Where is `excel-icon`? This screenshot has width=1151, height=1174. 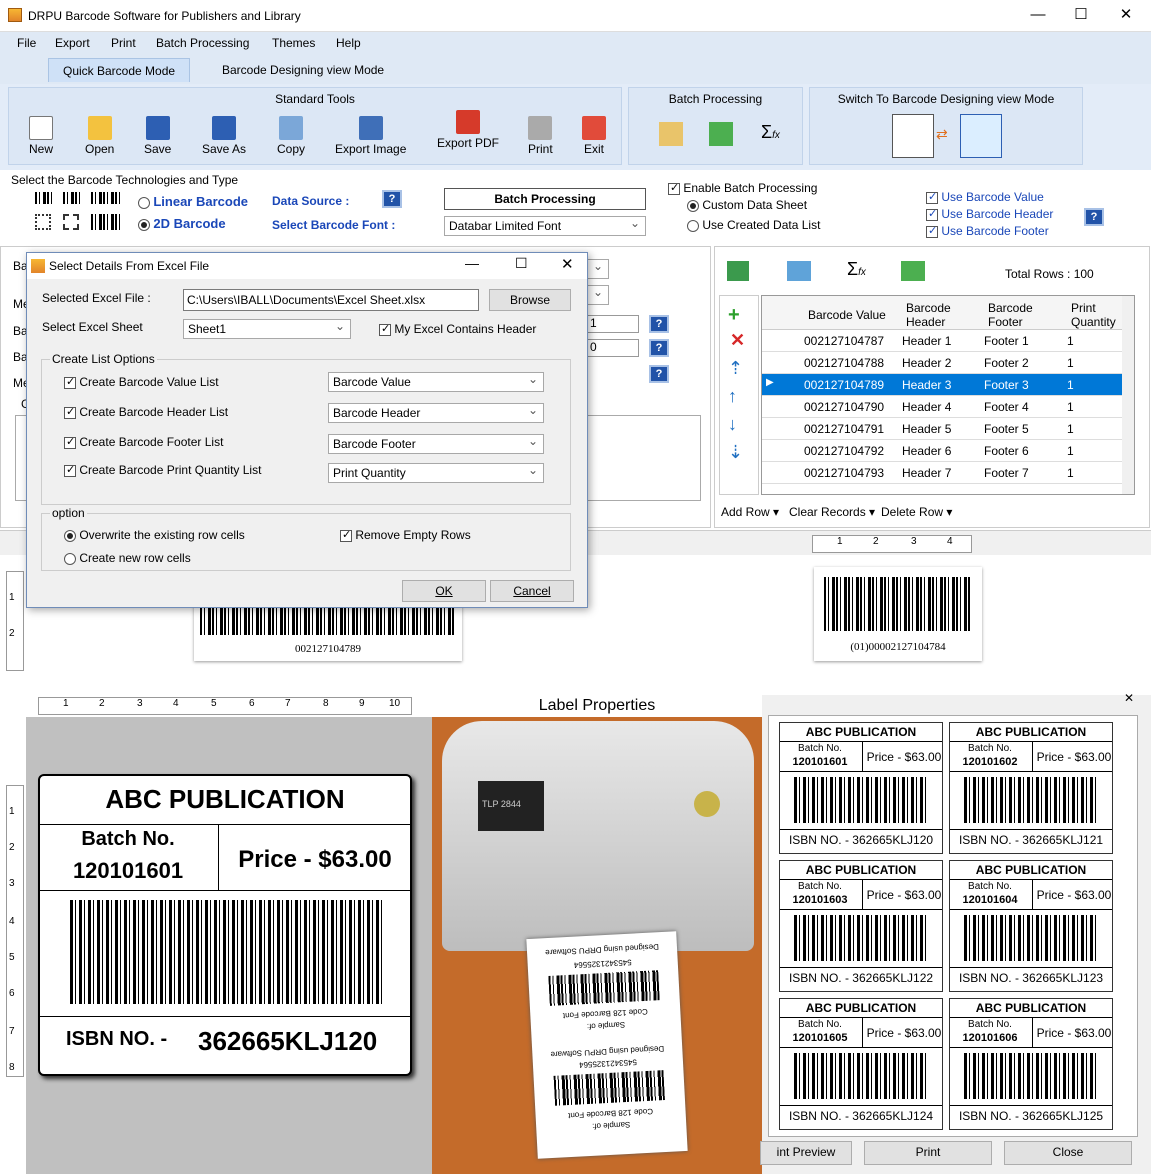 excel-icon is located at coordinates (738, 271).